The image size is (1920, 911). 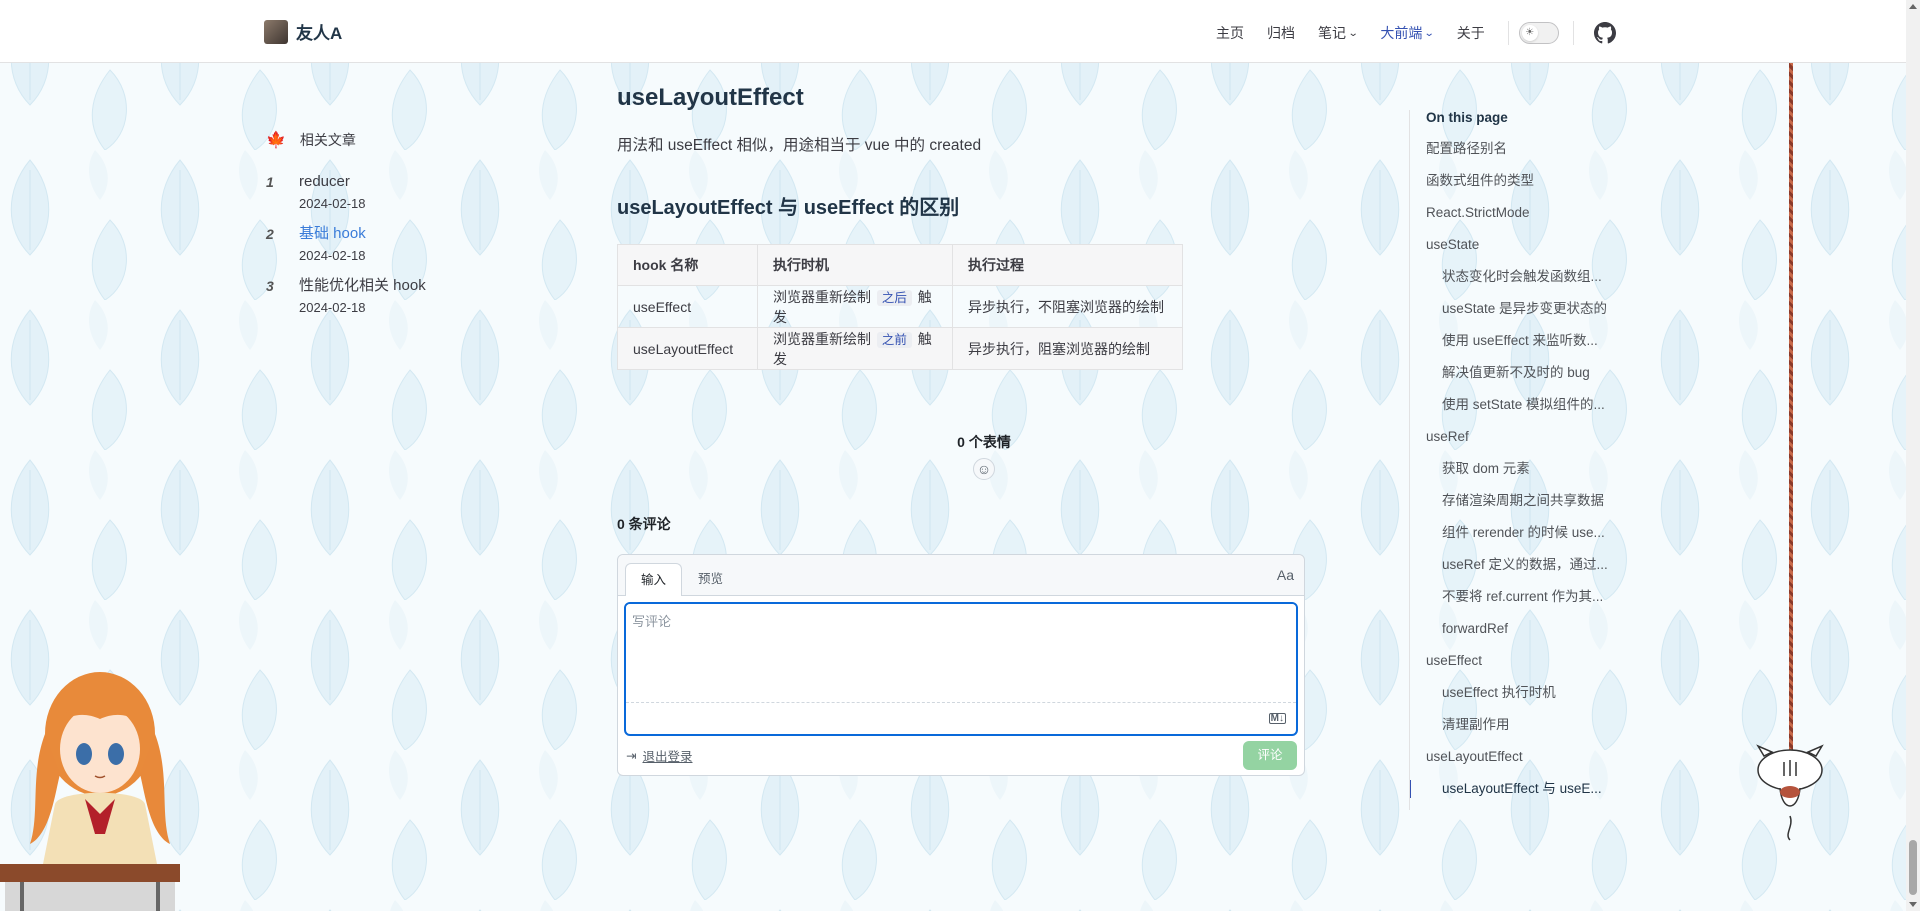 I want to click on sun-icon: ☀, so click(x=1529, y=33).